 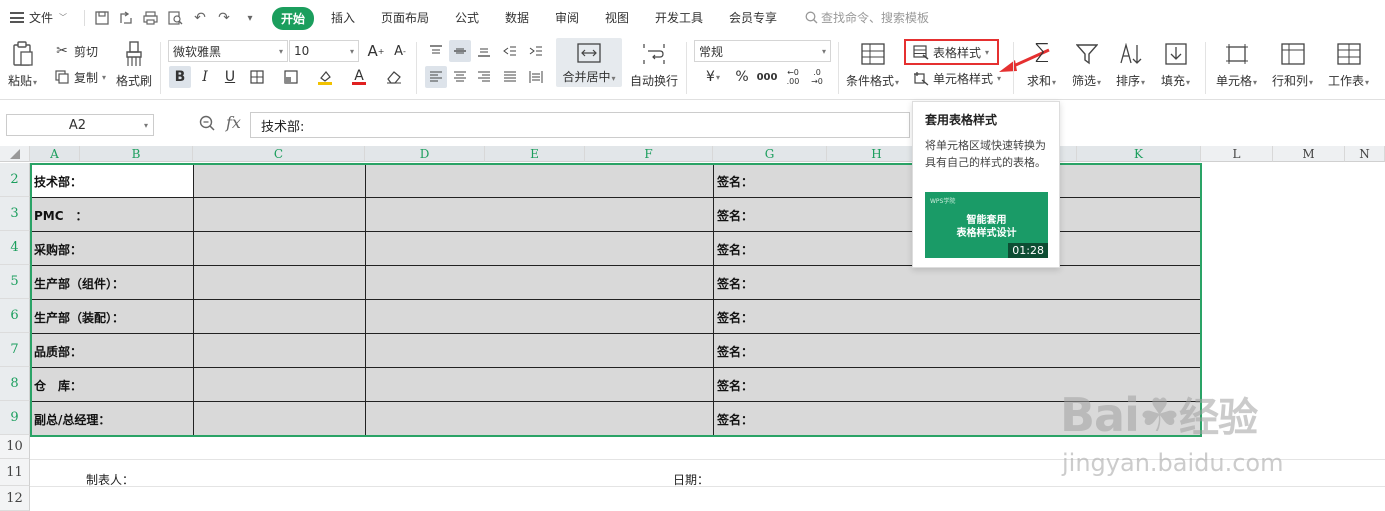 I want to click on sum-button: Σ 求和▾, so click(x=1041, y=64).